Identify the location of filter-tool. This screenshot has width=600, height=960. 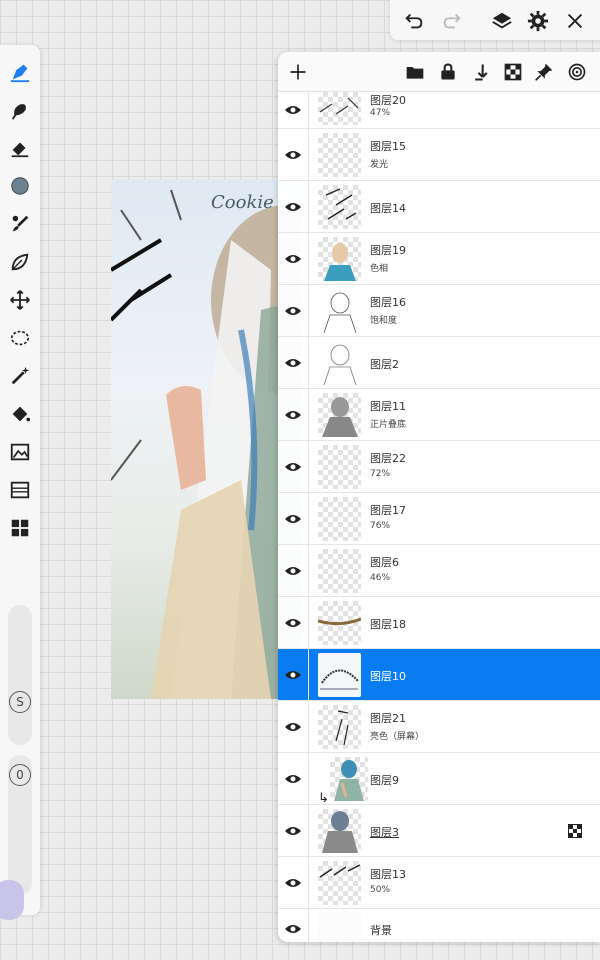
(20, 490).